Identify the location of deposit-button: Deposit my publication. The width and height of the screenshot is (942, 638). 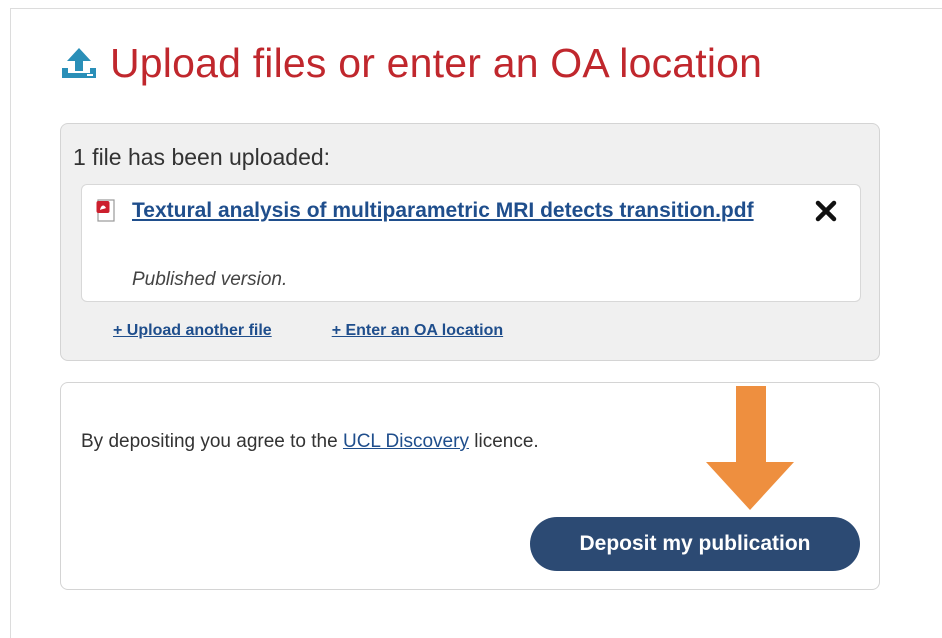
(695, 544).